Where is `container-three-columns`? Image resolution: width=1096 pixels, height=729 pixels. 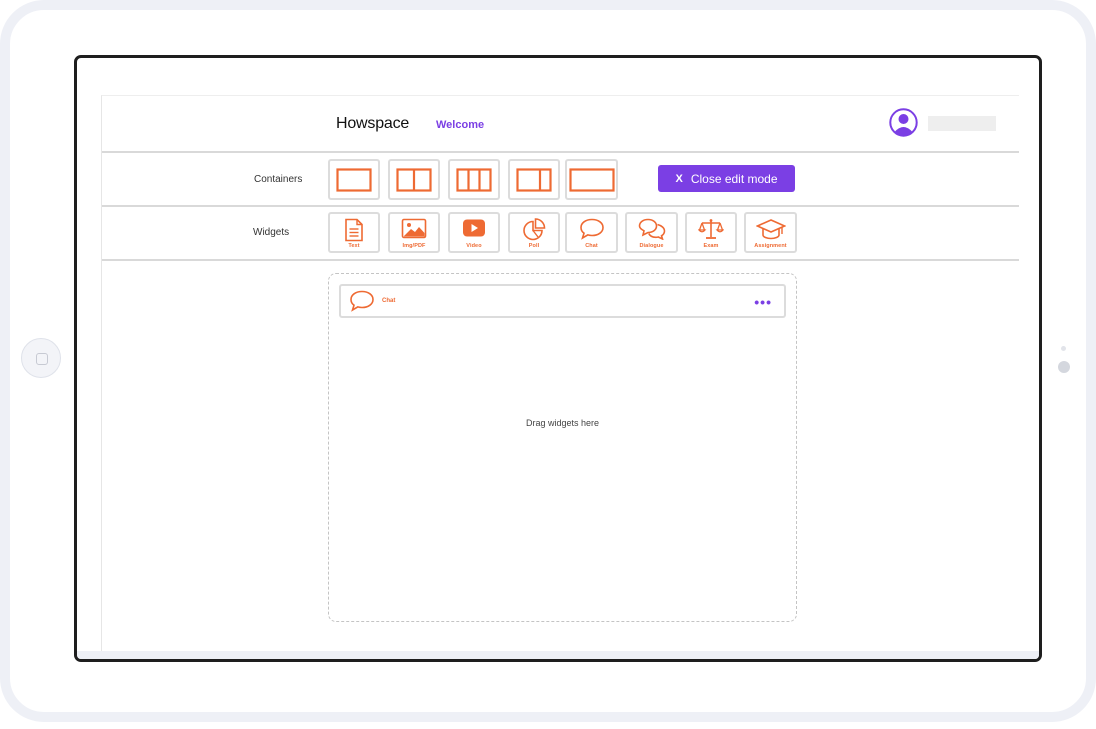
container-three-columns is located at coordinates (474, 179).